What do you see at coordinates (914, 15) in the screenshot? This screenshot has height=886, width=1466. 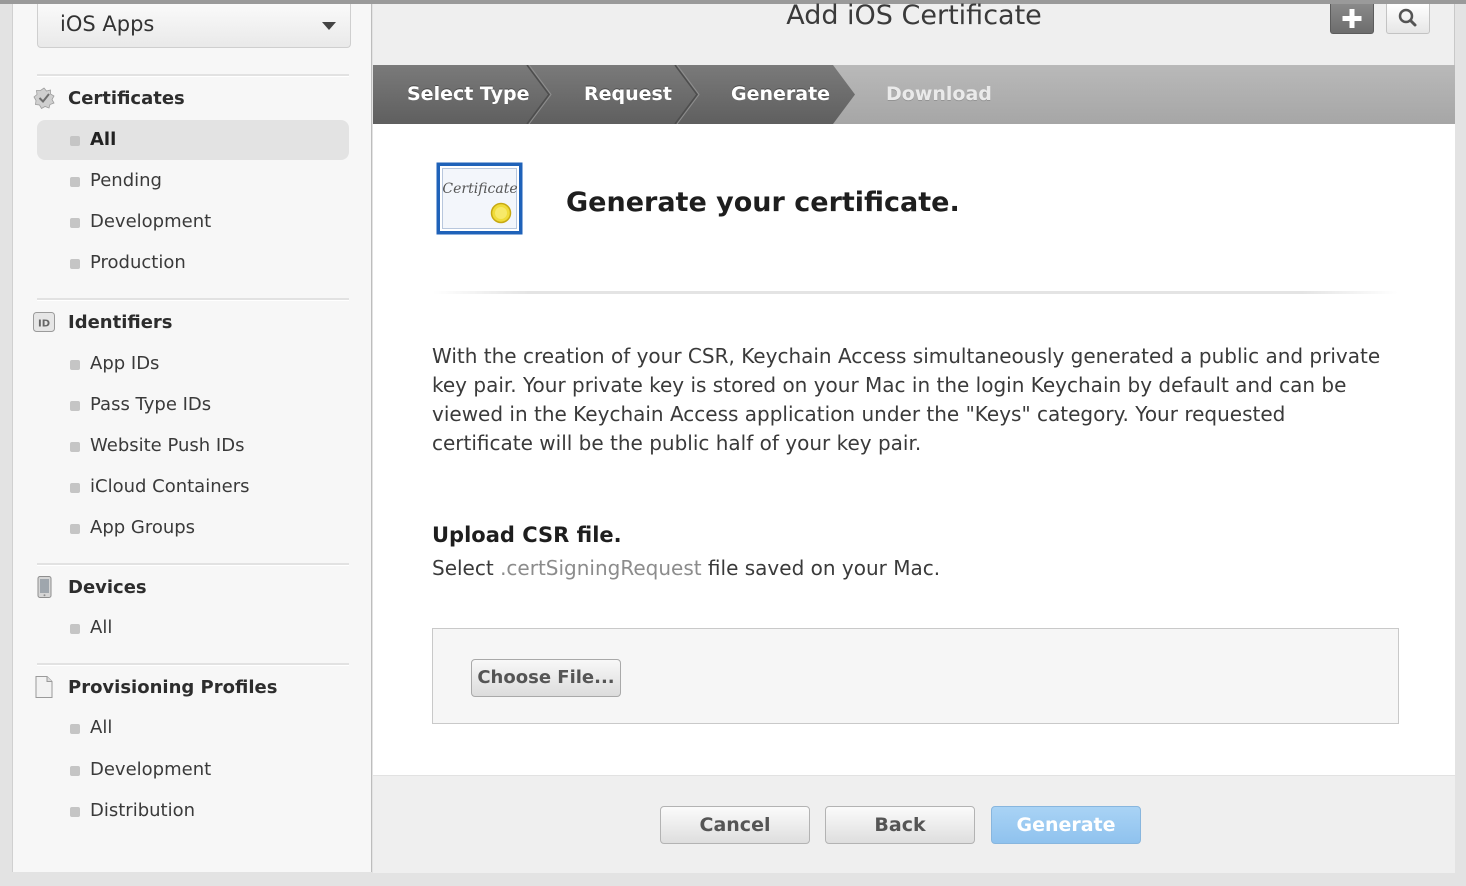 I see `page-title: Add iOS Certificate` at bounding box center [914, 15].